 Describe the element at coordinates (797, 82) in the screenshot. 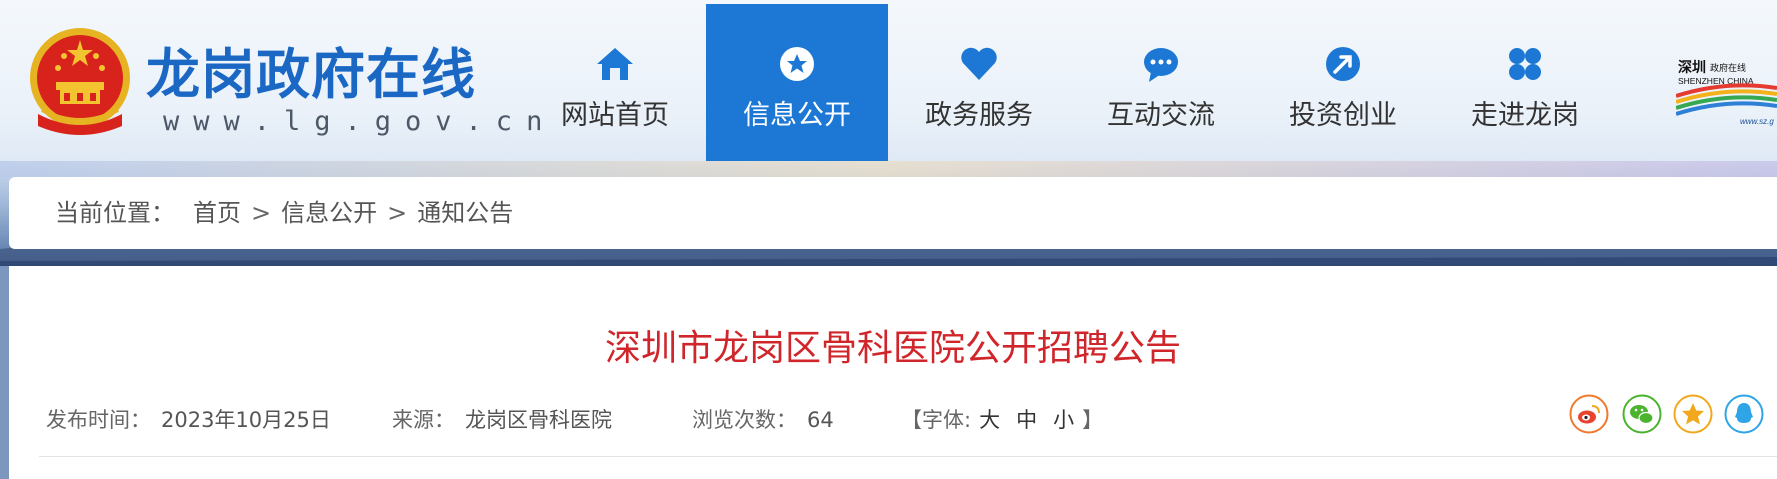

I see `nav-item-info-disclosure: 信息公开` at that location.